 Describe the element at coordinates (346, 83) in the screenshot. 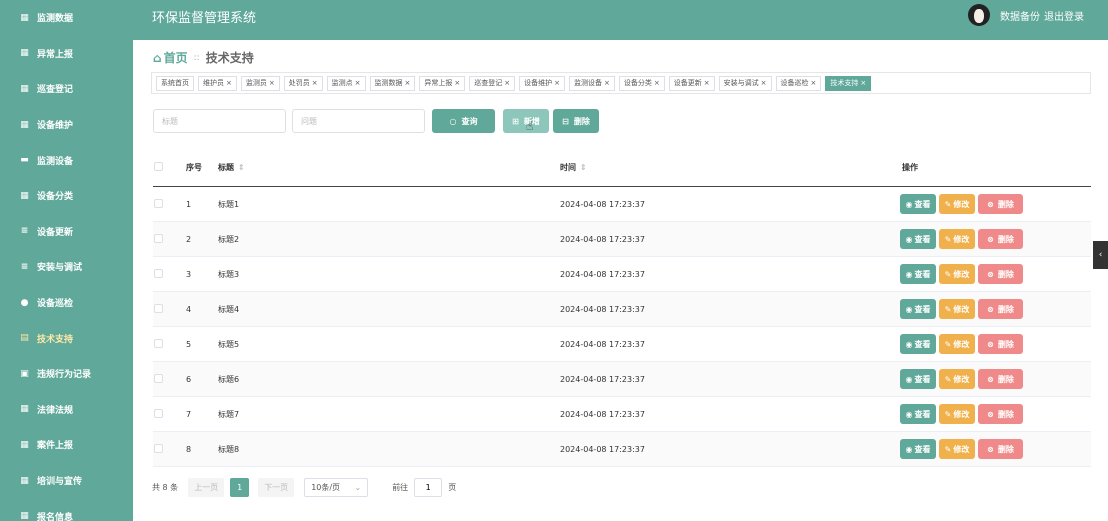

I see `tag-item: 监测点 ×` at that location.